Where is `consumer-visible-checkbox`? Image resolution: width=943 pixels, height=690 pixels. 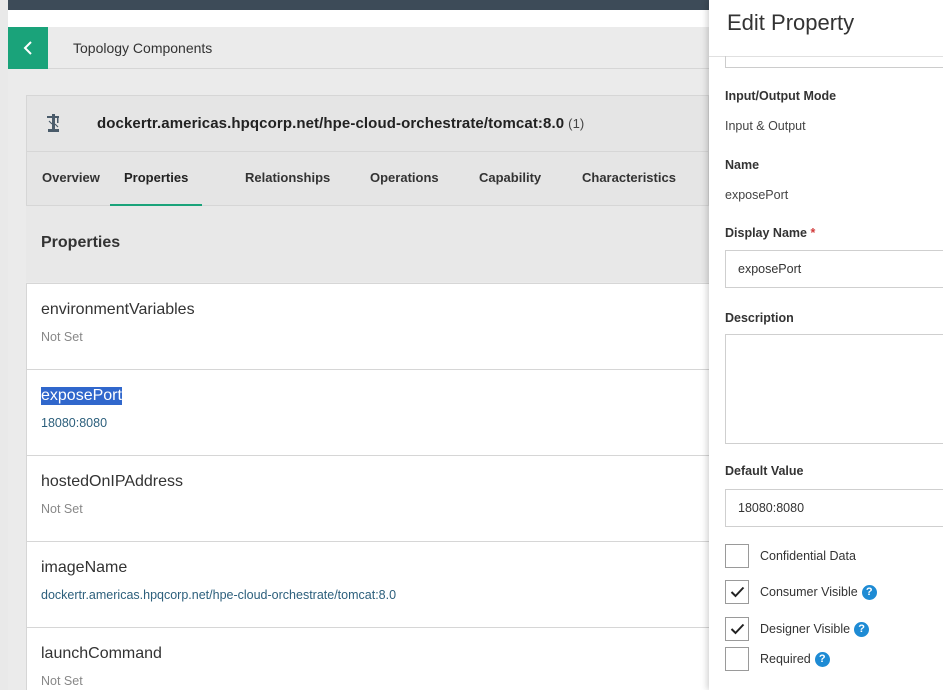 consumer-visible-checkbox is located at coordinates (737, 592).